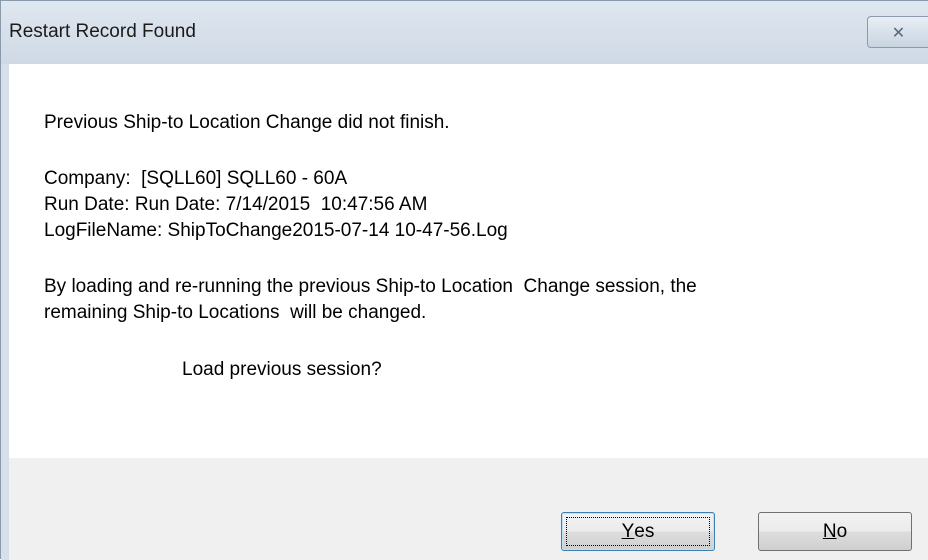 The width and height of the screenshot is (928, 560). I want to click on no-mnemonic: N, so click(829, 531).